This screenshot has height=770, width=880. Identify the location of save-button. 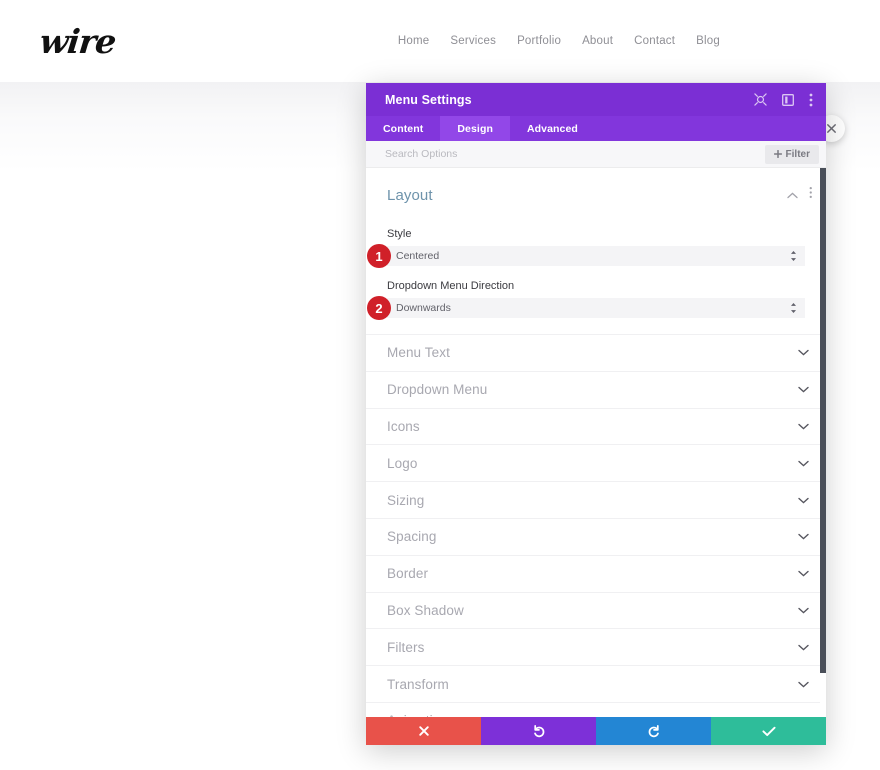
(768, 731).